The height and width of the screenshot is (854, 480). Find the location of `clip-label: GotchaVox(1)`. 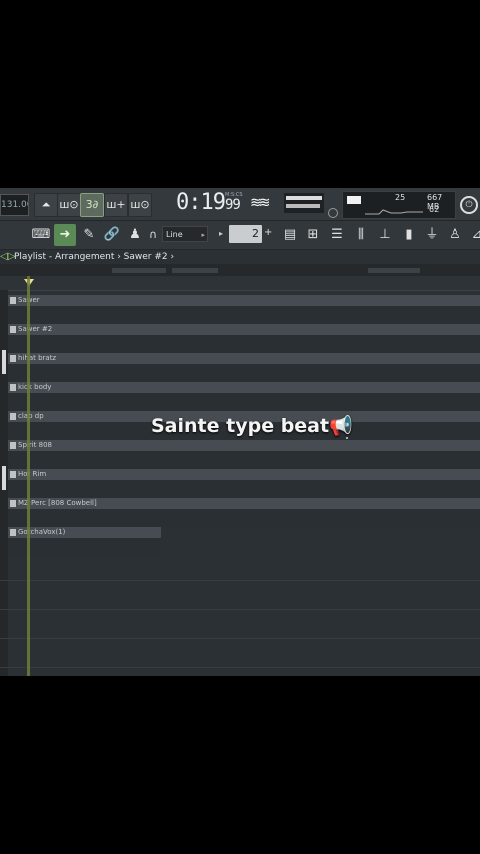

clip-label: GotchaVox(1) is located at coordinates (42, 532).